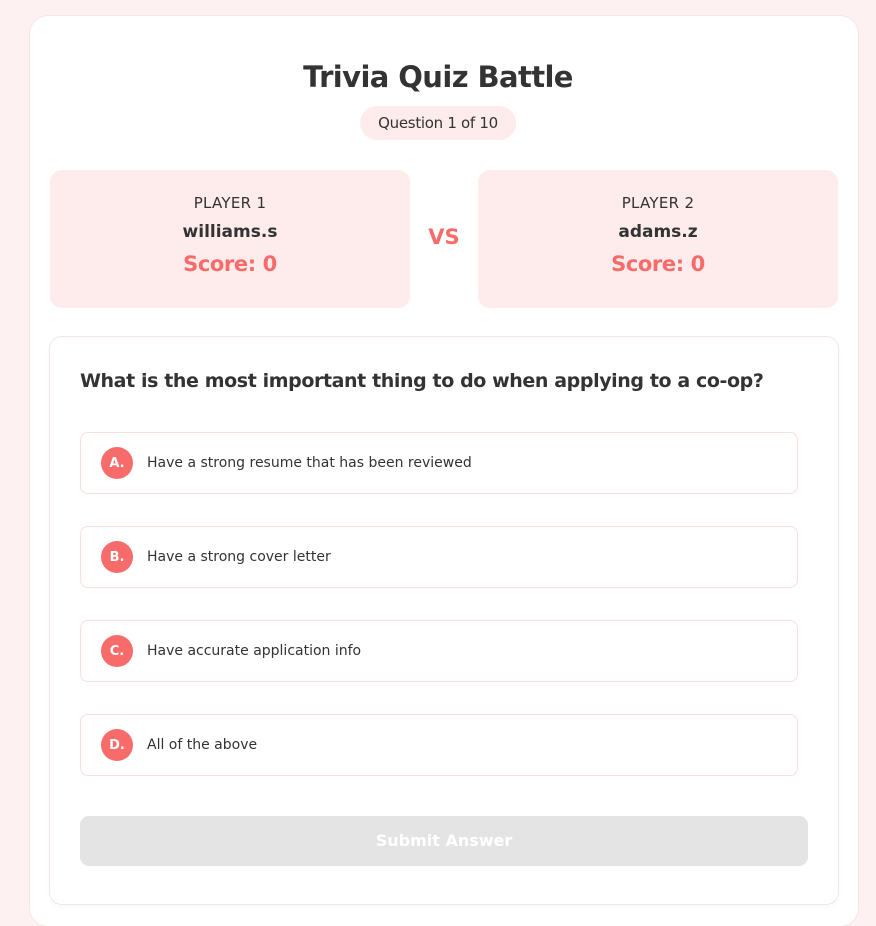 This screenshot has height=926, width=876. Describe the element at coordinates (230, 264) in the screenshot. I see `player-1-score: Score: 0` at that location.